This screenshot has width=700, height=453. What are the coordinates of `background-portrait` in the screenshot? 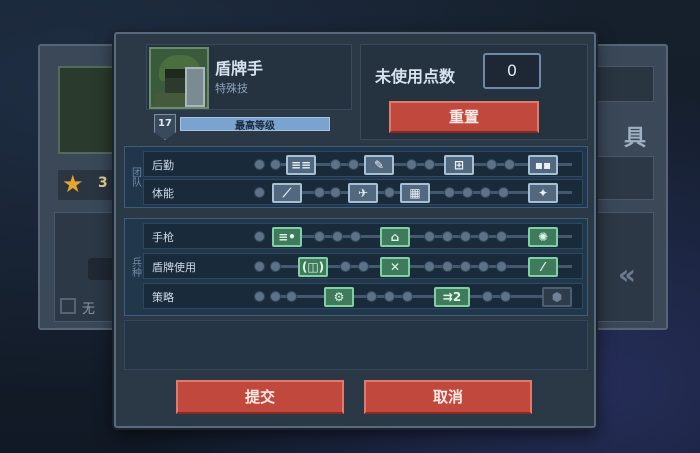 It's located at (89, 110).